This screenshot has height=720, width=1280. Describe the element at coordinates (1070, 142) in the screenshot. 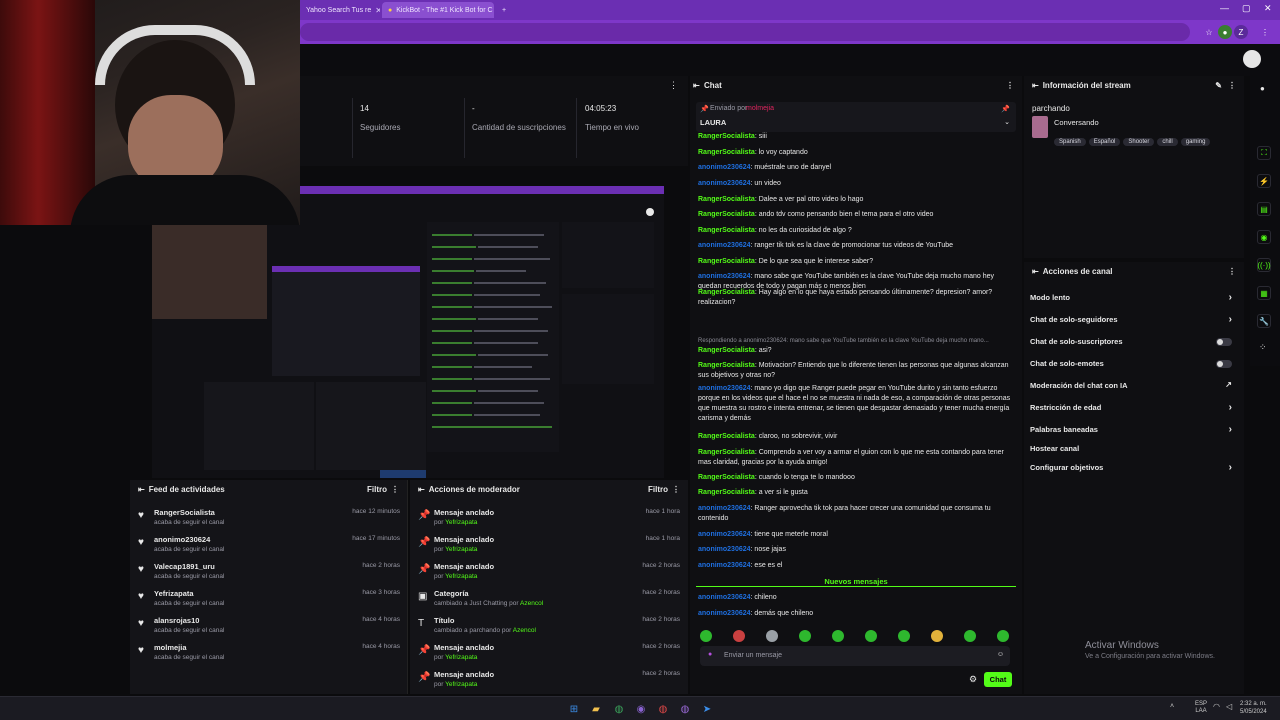

I see `tag: Spanish` at that location.